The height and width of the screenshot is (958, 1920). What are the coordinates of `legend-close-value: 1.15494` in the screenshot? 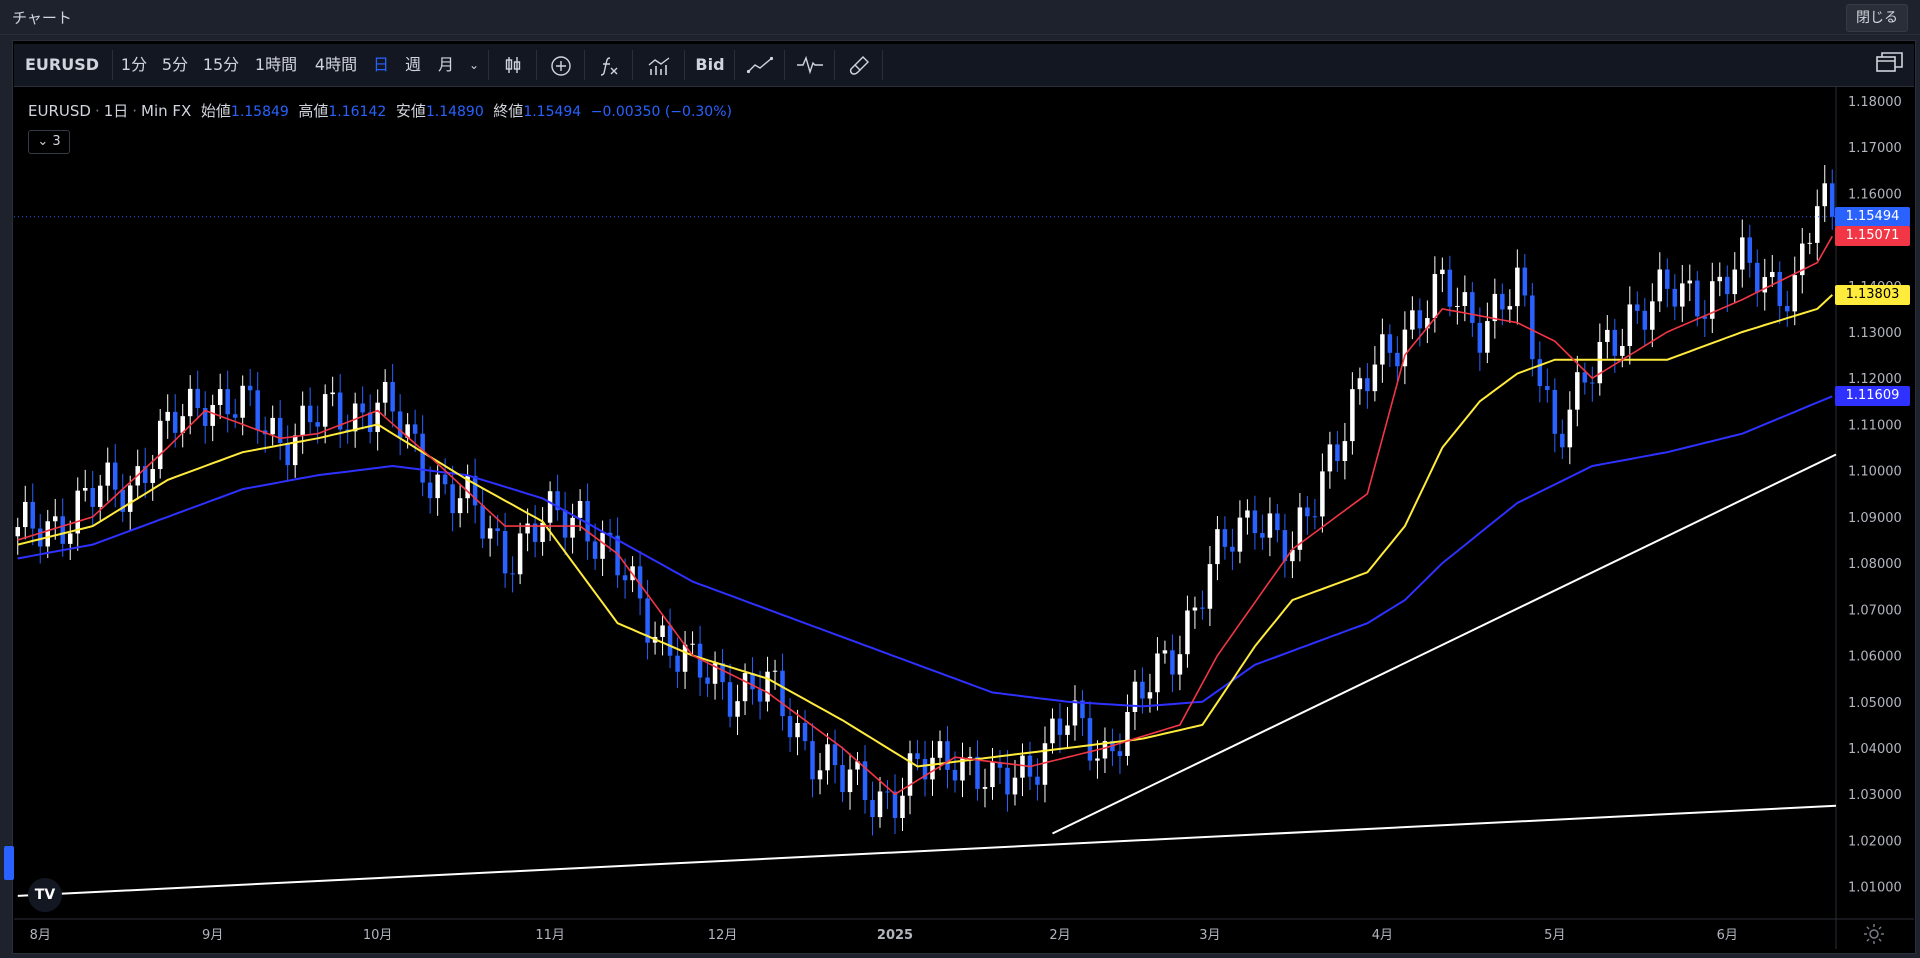 It's located at (552, 112).